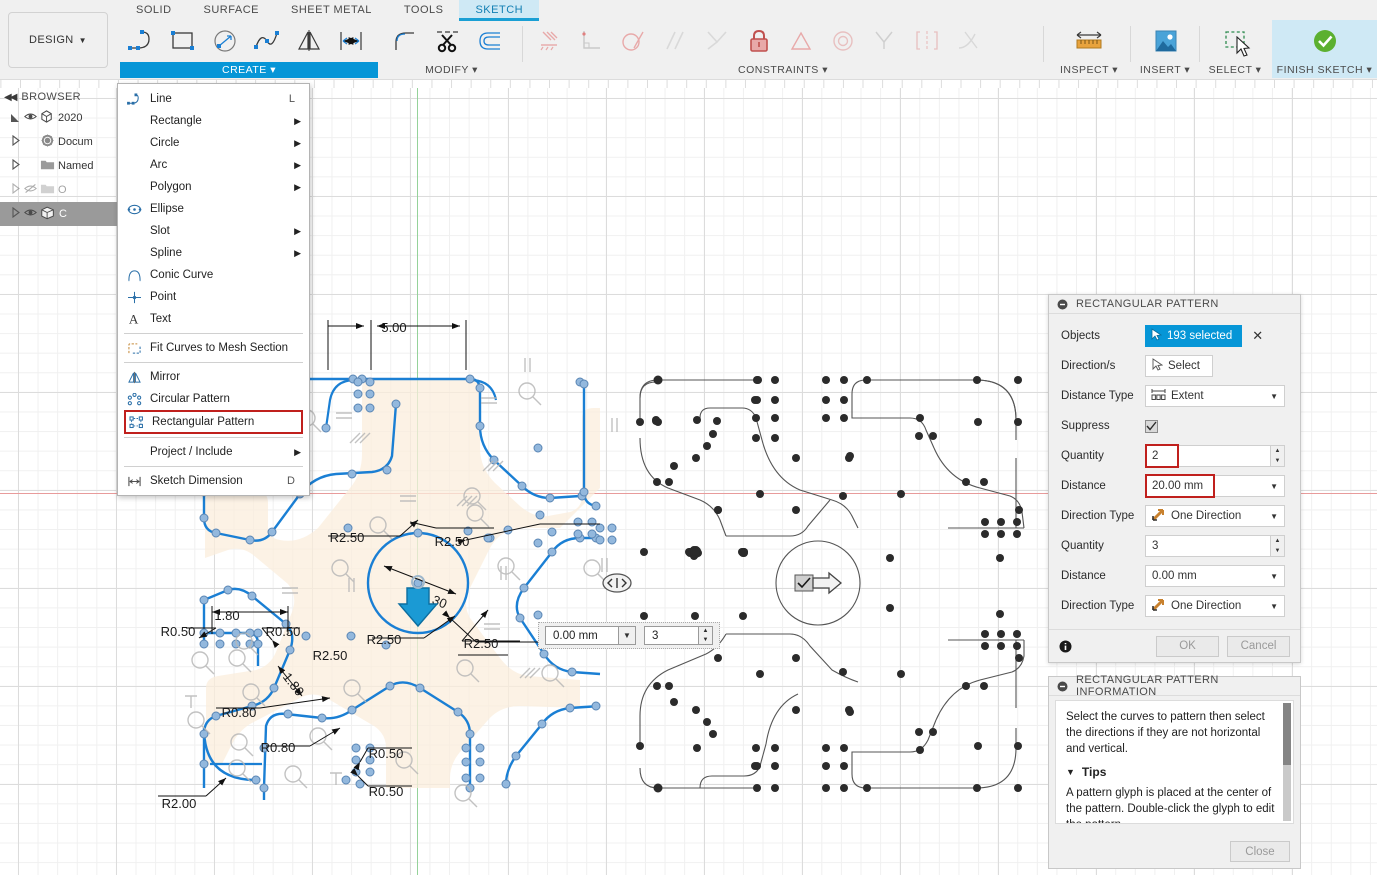 Image resolution: width=1377 pixels, height=875 pixels. Describe the element at coordinates (1215, 396) in the screenshot. I see `distance-type-combo: Extent ▼` at that location.